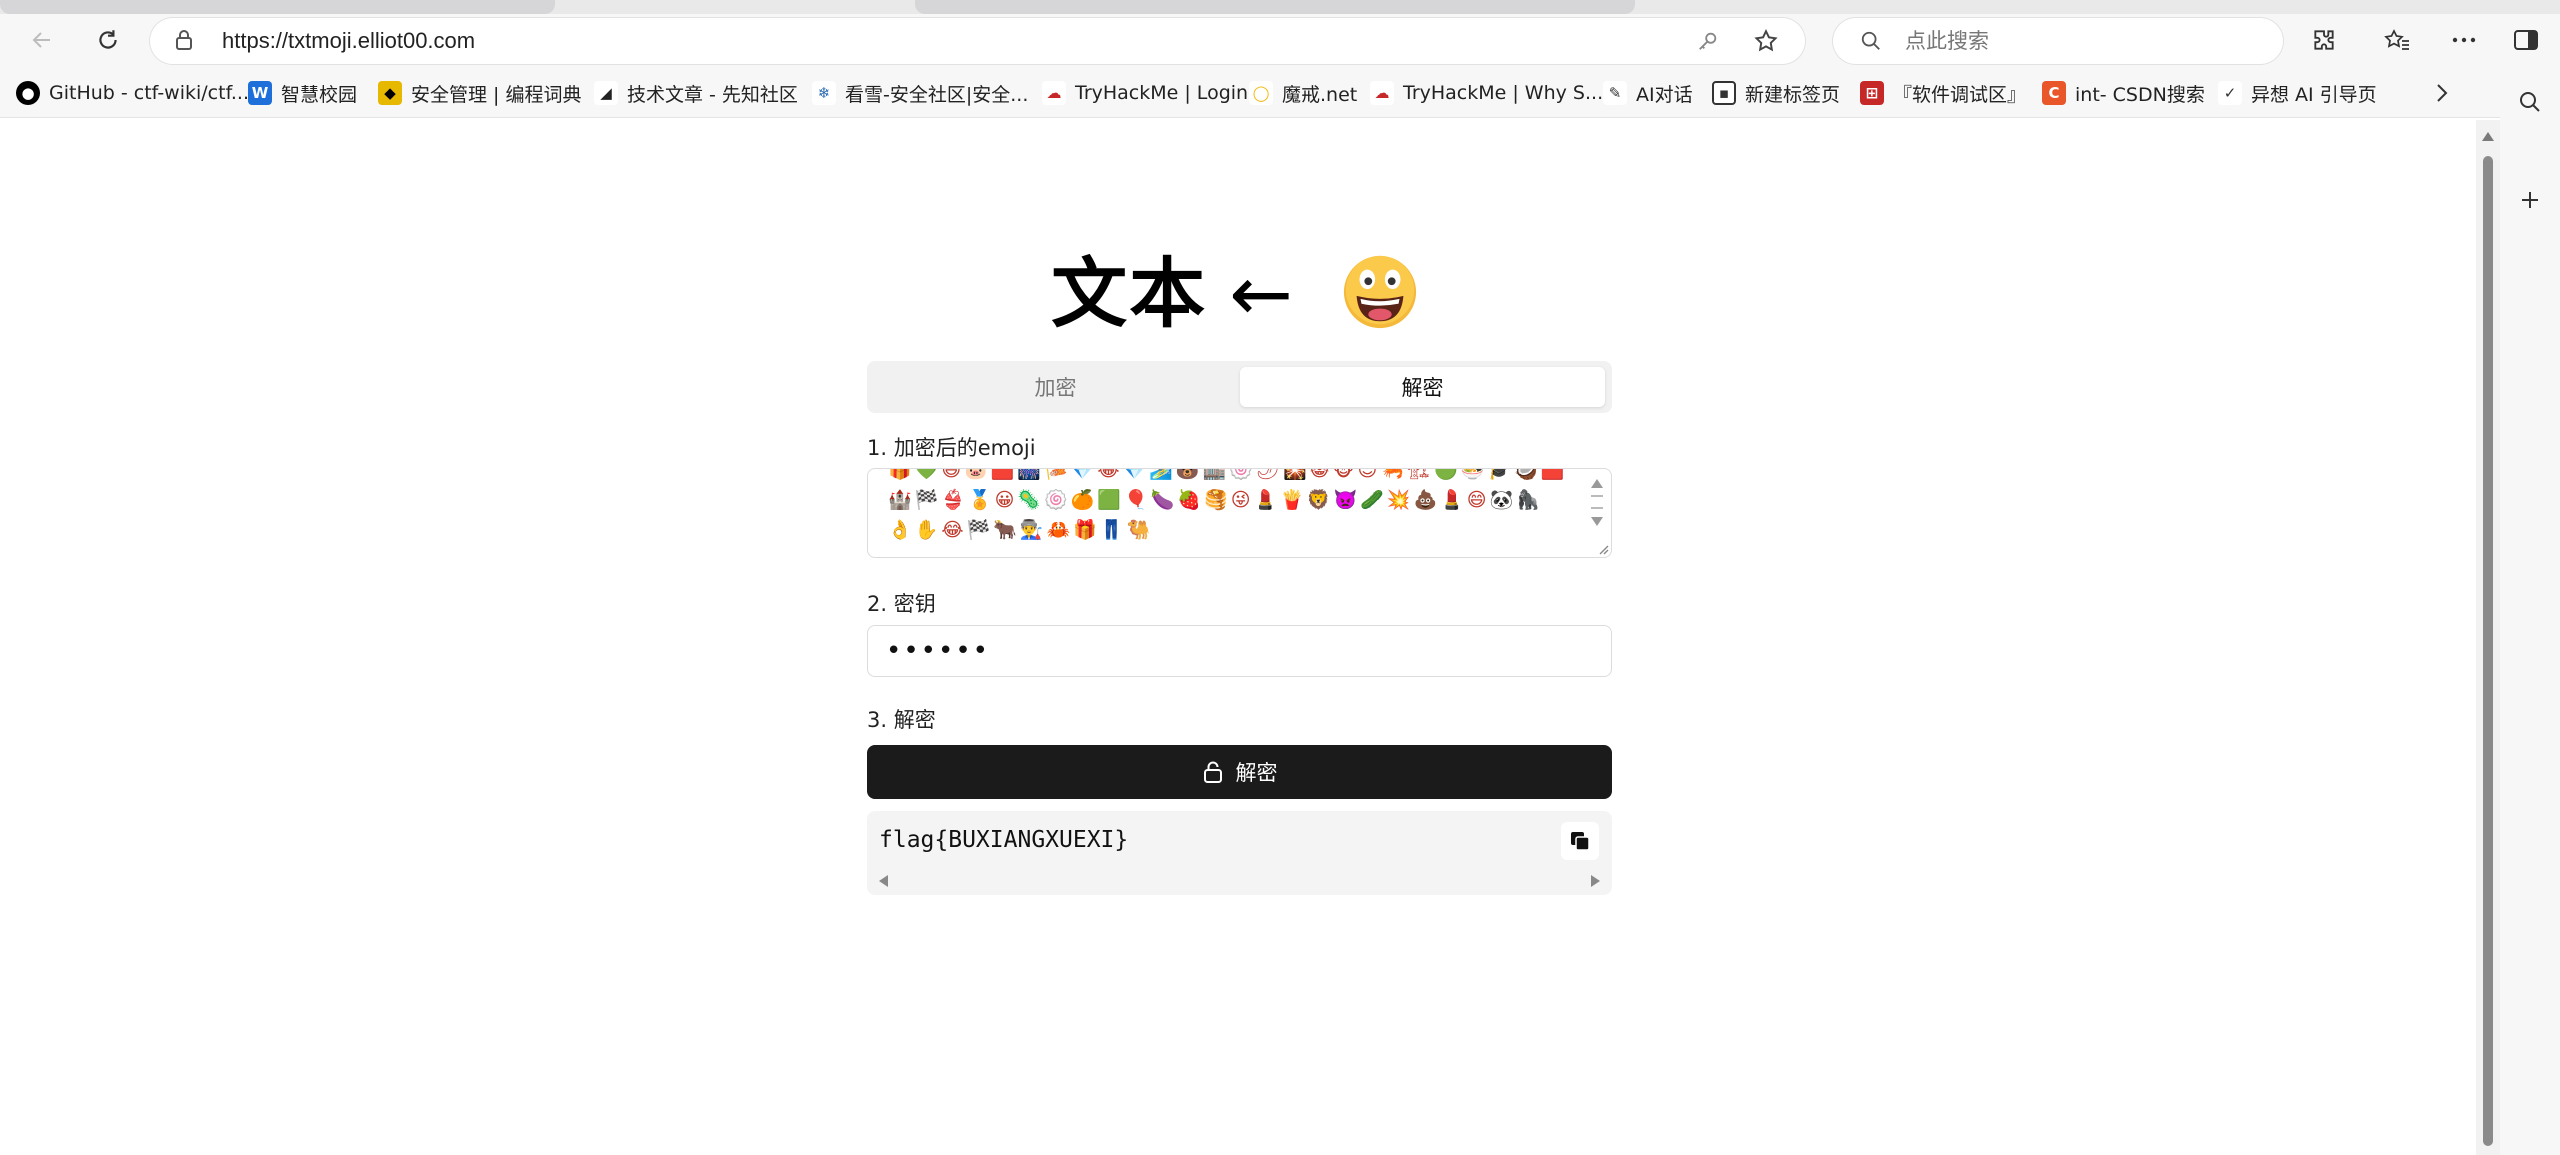 The height and width of the screenshot is (1155, 2560). Describe the element at coordinates (319, 94) in the screenshot. I see `bookmark-label: 智慧校园` at that location.